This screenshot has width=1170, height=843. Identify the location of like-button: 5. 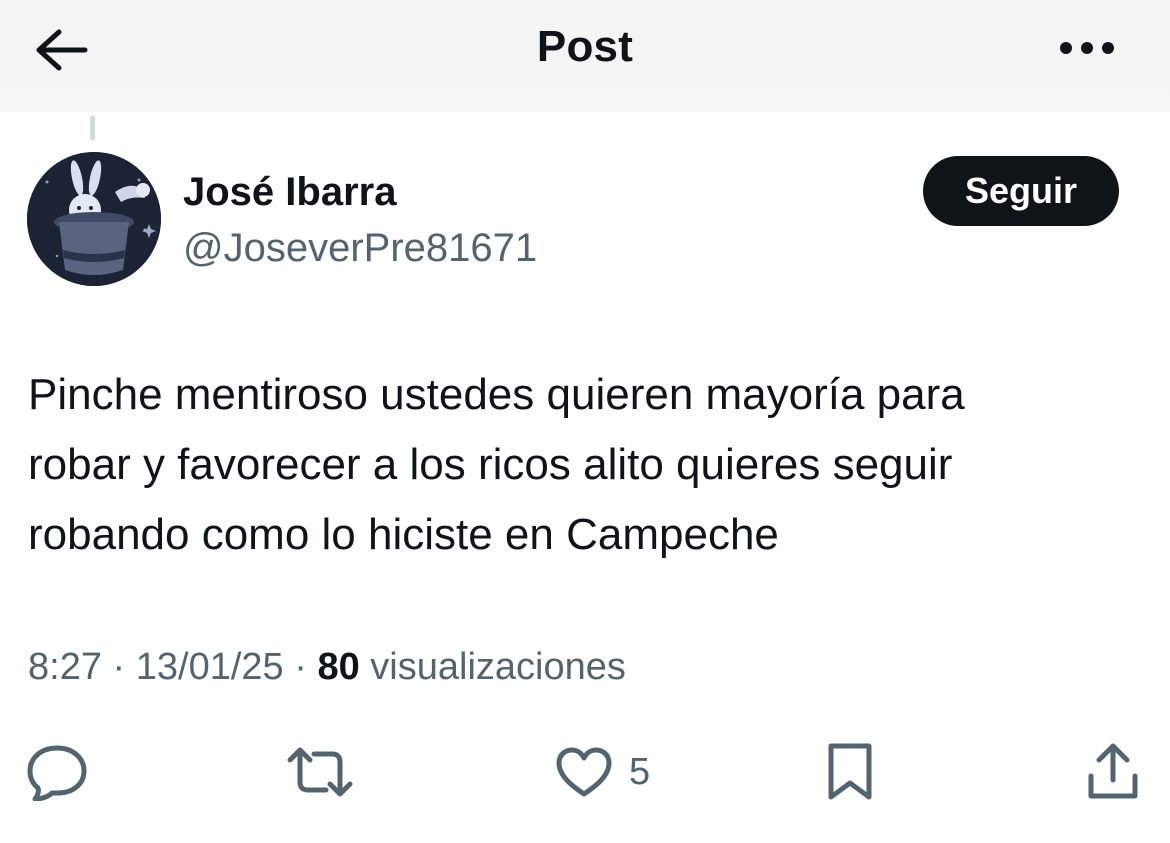
(602, 772).